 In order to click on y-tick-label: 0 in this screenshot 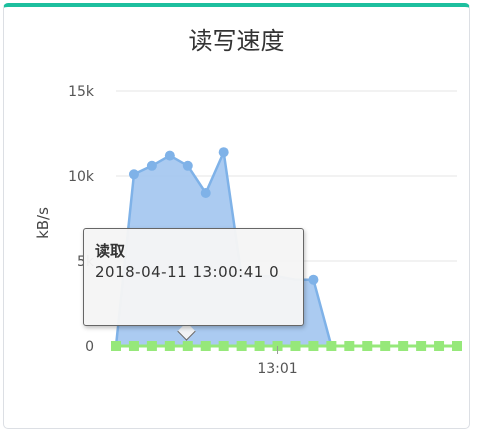, I will do `click(89, 347)`.